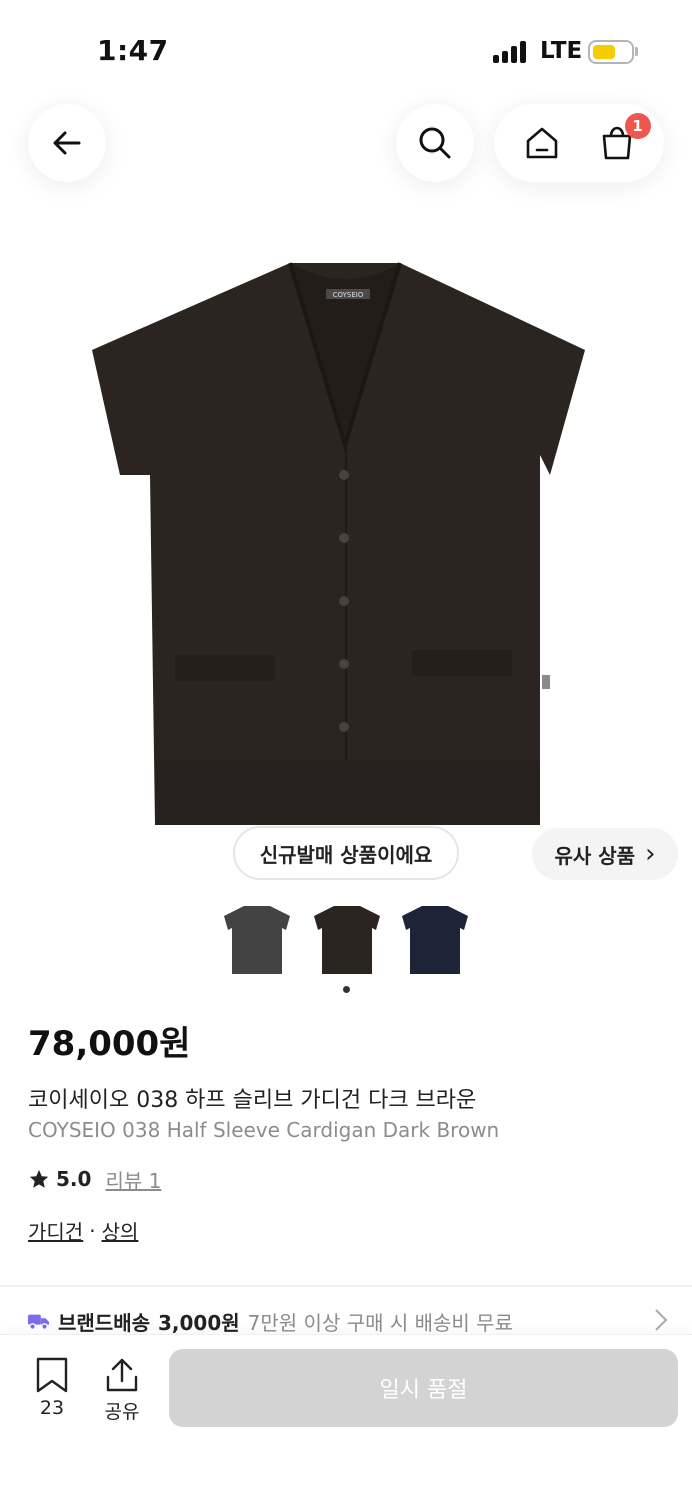  I want to click on home-button, so click(542, 143).